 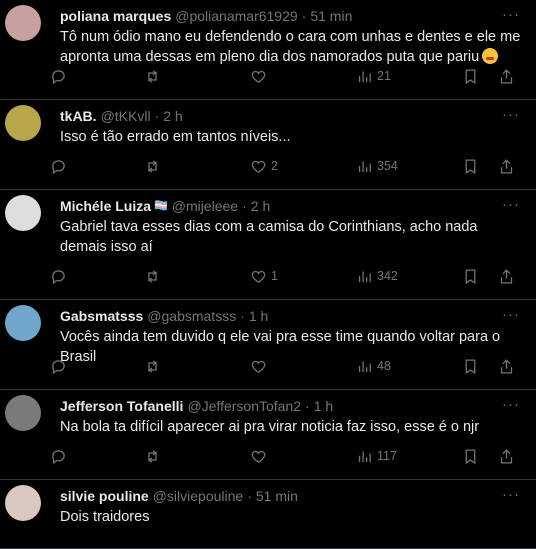 I want to click on author-name: Gabsmatsss, so click(x=101, y=316).